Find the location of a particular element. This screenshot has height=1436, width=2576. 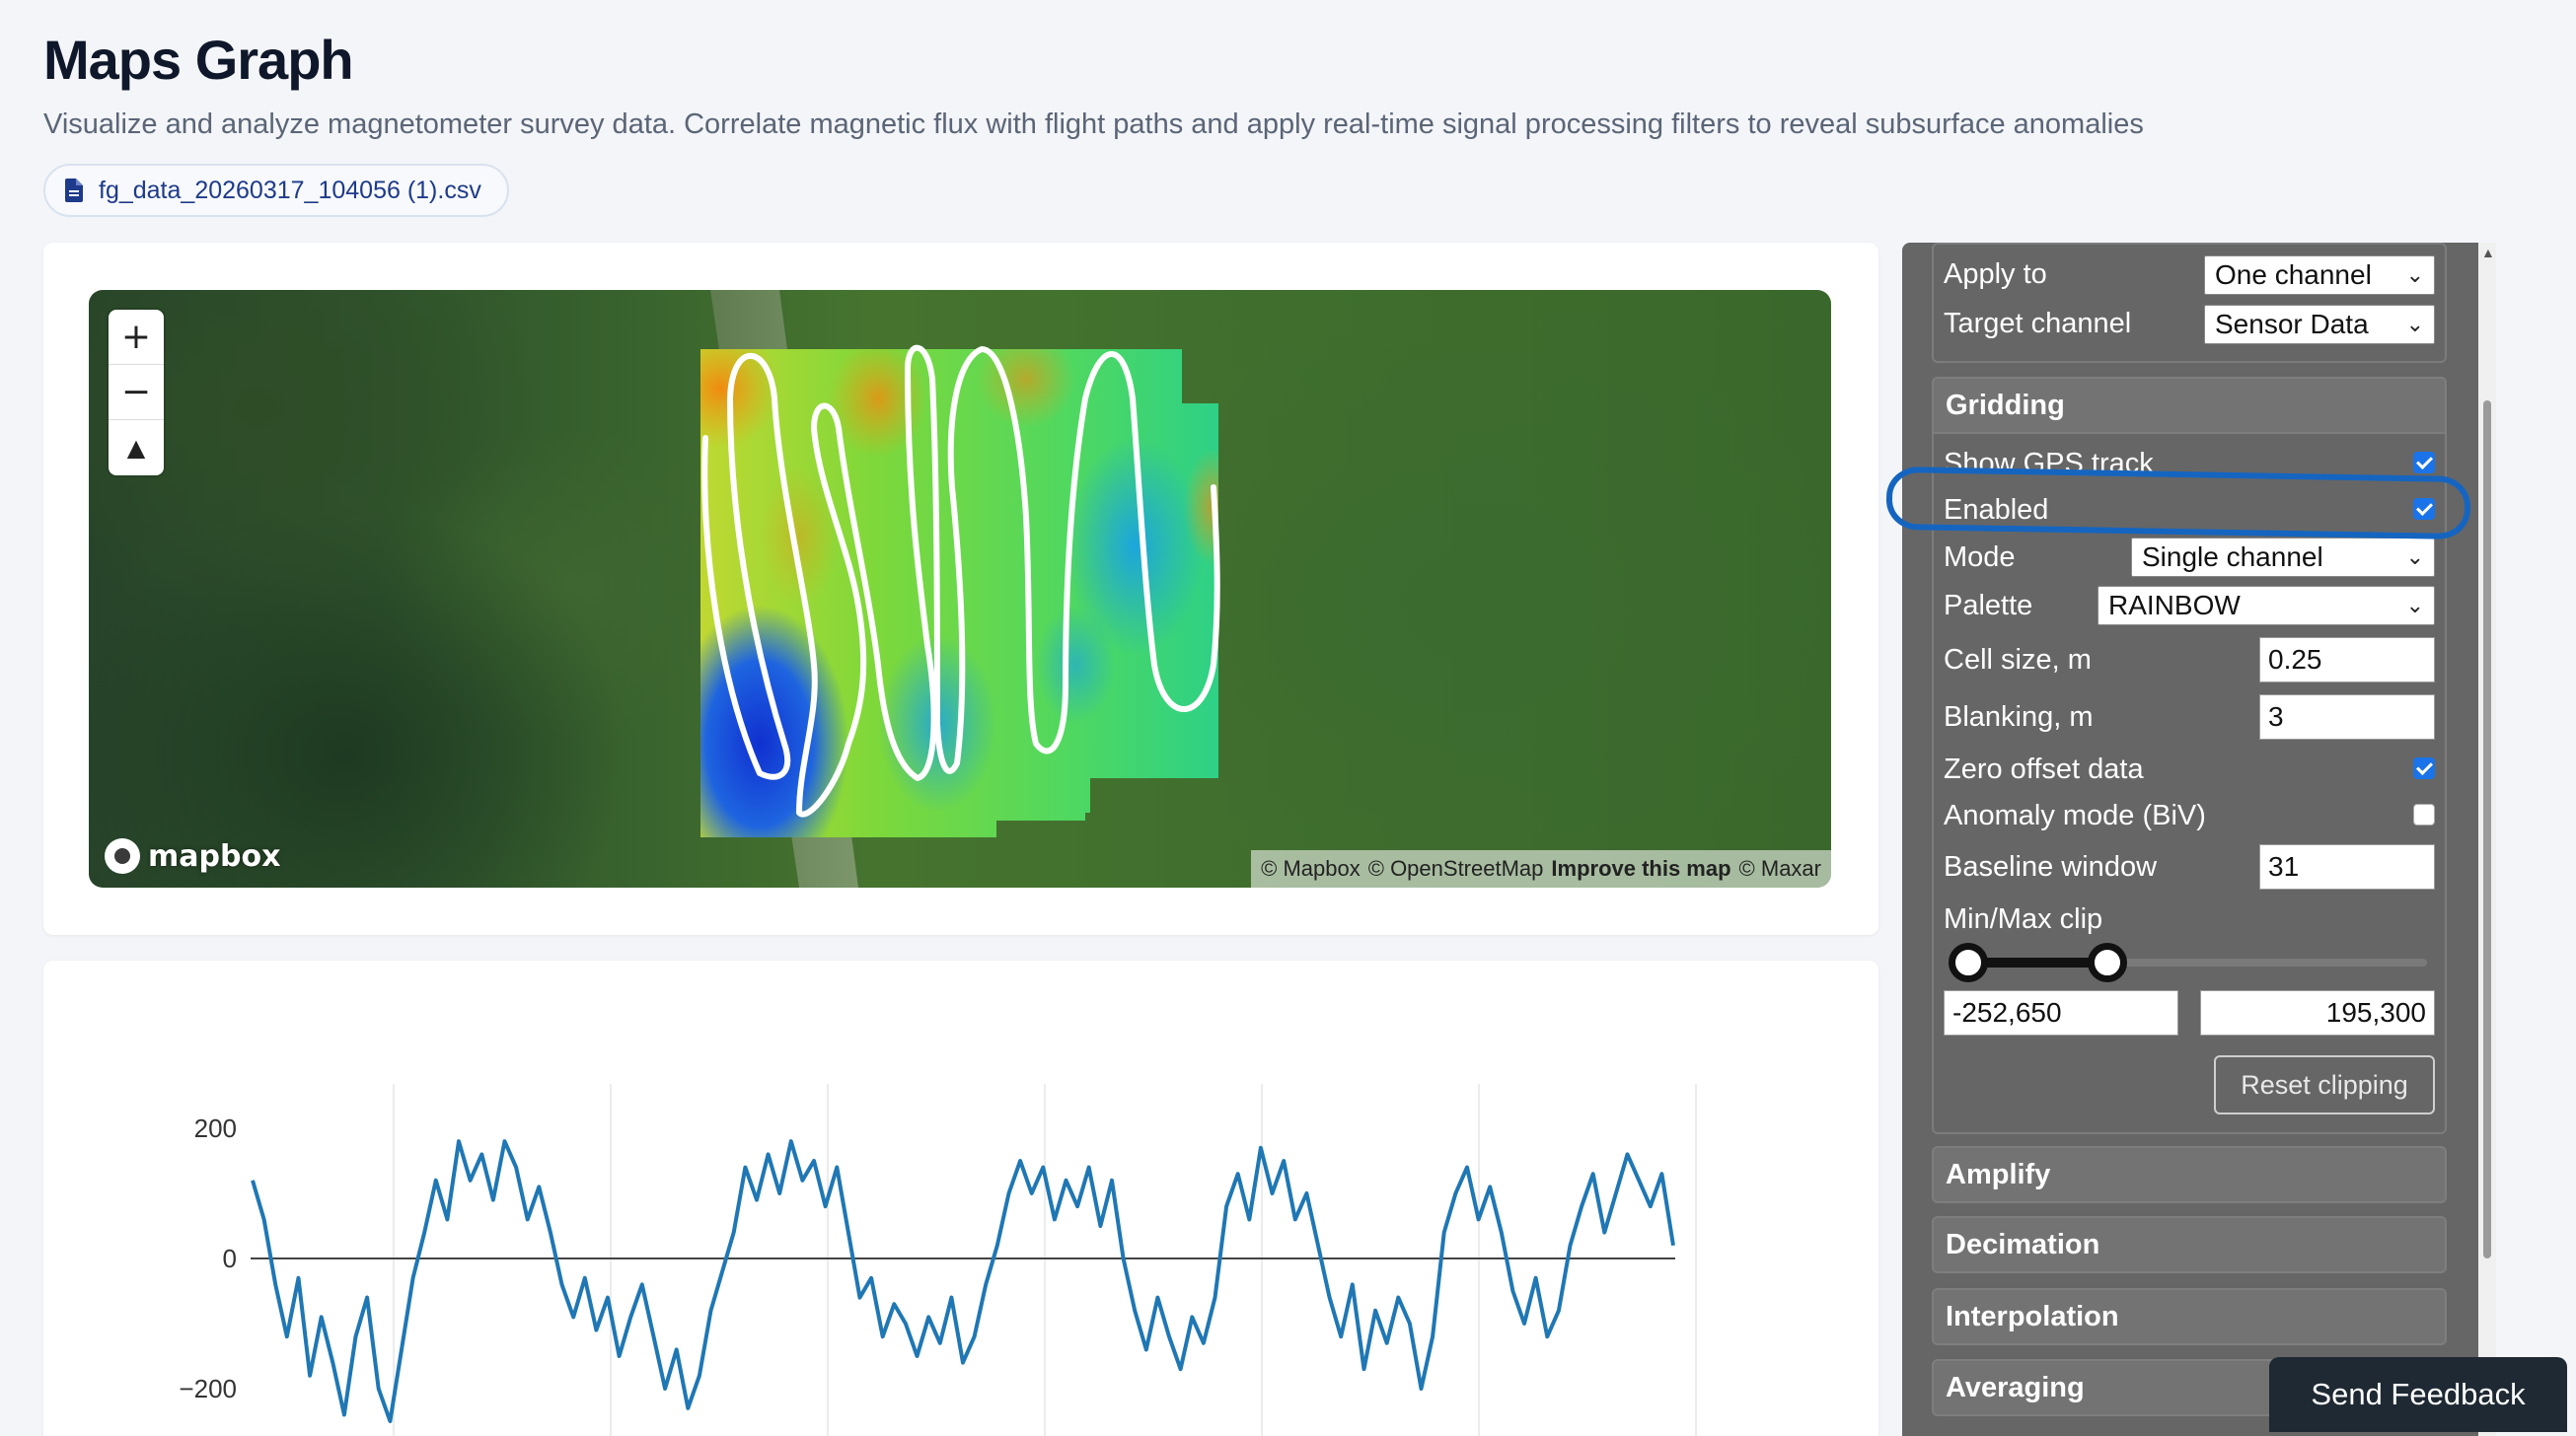

cell-size-input: 0.25 is located at coordinates (2347, 660).